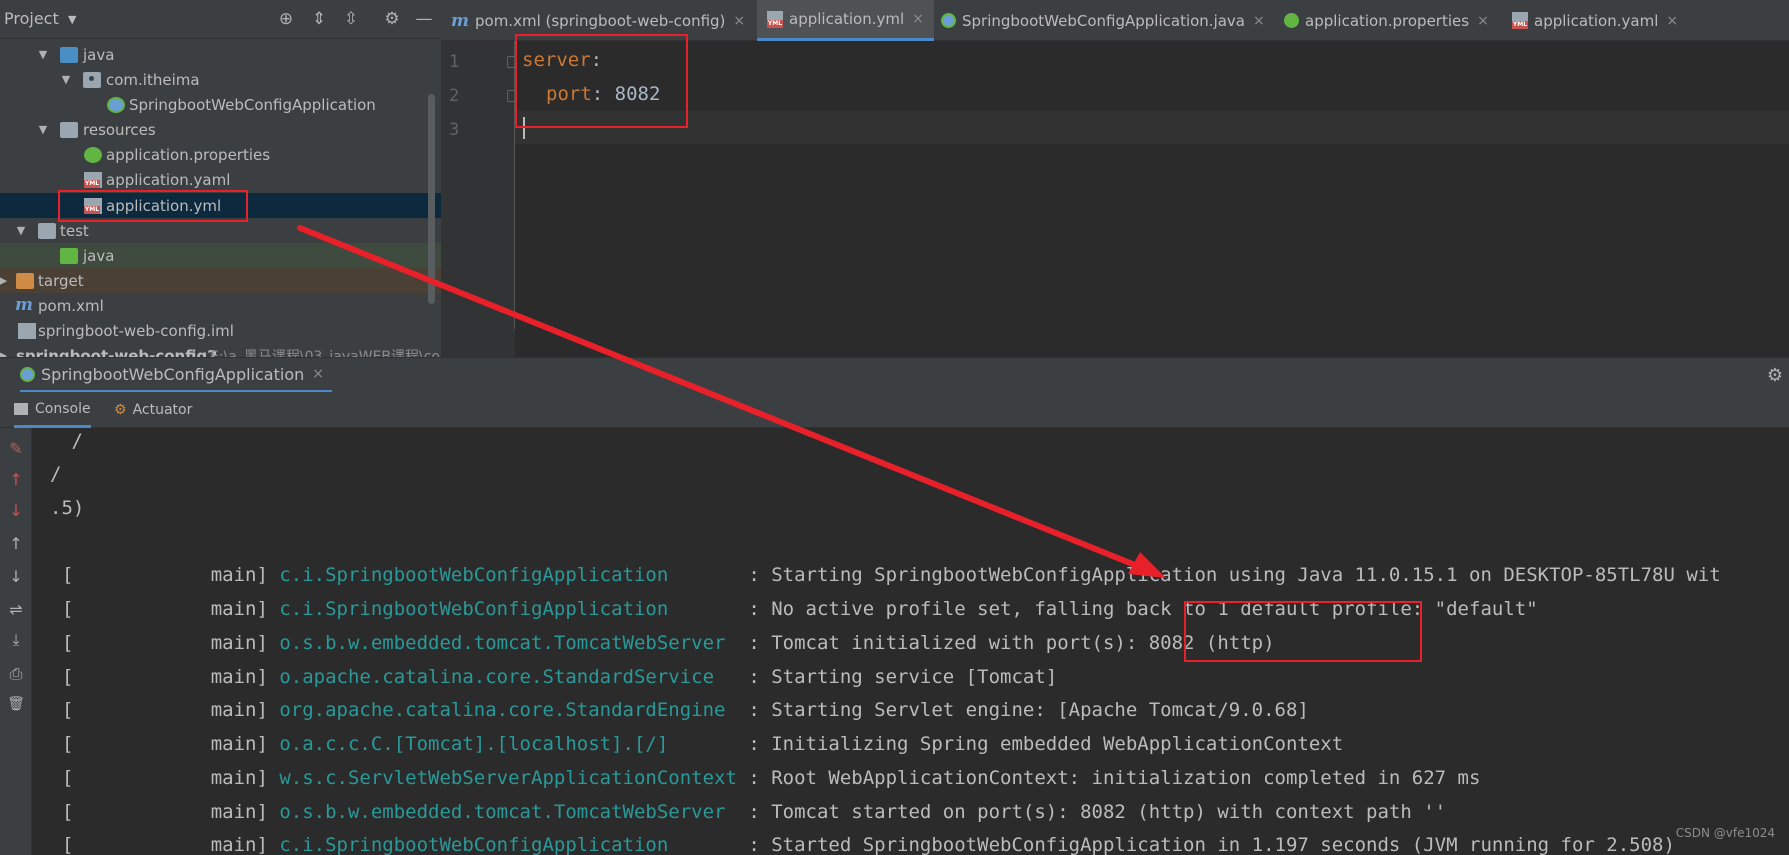 Image resolution: width=1789 pixels, height=855 pixels. What do you see at coordinates (16, 448) in the screenshot?
I see `clear-icon: ✎` at bounding box center [16, 448].